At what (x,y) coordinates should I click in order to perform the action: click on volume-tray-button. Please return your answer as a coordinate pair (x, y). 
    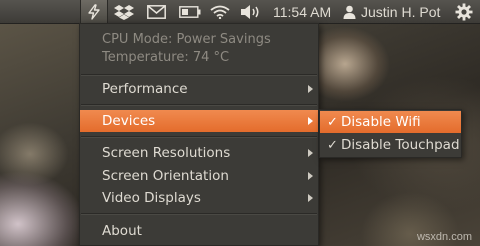
    Looking at the image, I should click on (251, 12).